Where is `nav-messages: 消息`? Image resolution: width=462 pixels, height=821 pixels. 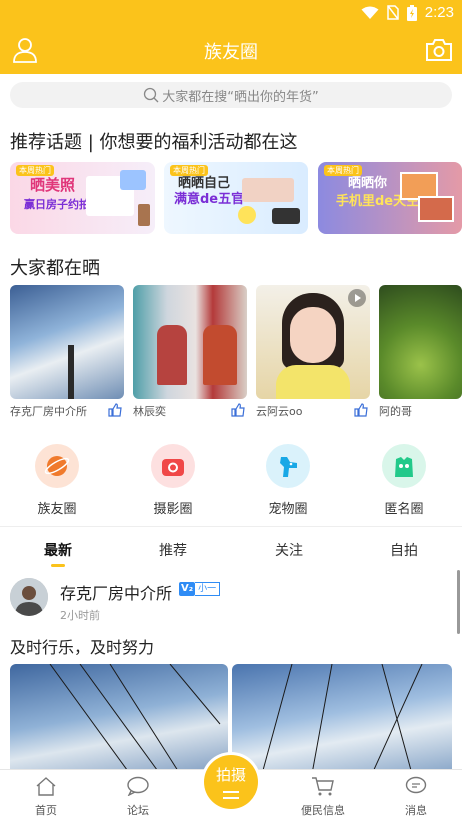
nav-messages: 消息 is located at coordinates (416, 797).